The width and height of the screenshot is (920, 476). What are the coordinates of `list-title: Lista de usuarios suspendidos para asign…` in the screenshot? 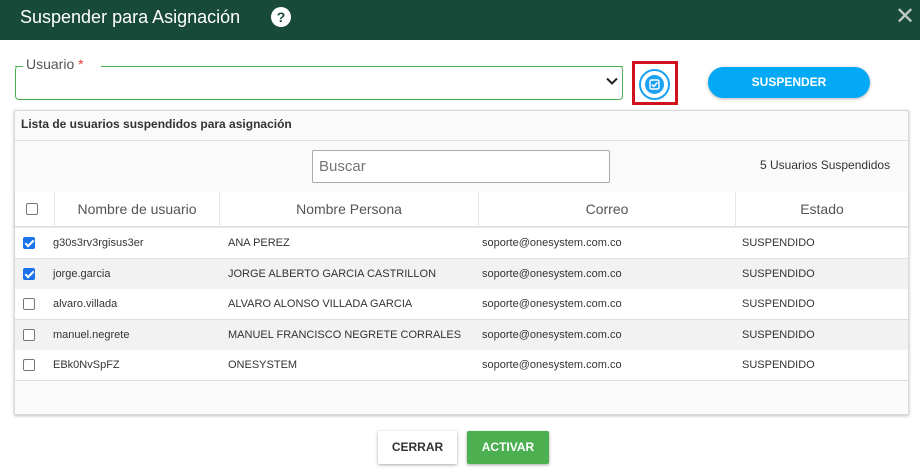 It's located at (156, 124).